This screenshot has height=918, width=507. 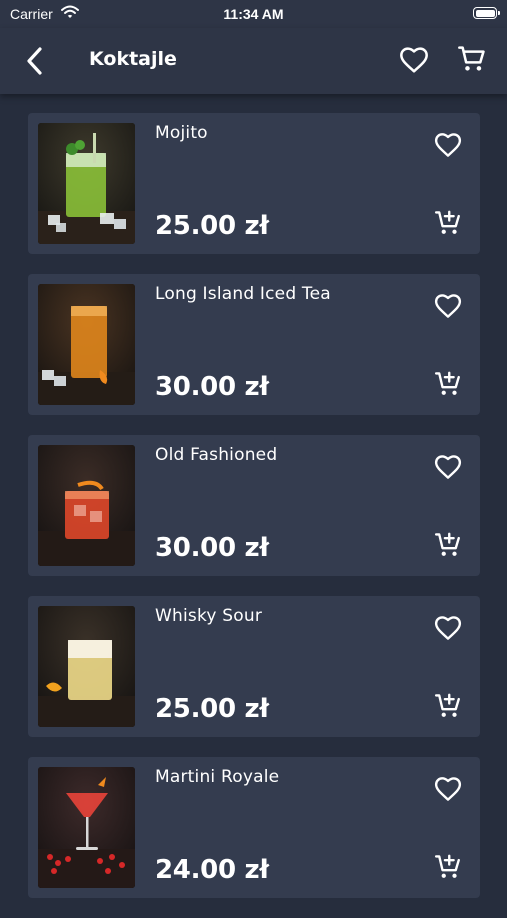 What do you see at coordinates (254, 183) in the screenshot?
I see `product-card: Mojito 25.00 zł` at bounding box center [254, 183].